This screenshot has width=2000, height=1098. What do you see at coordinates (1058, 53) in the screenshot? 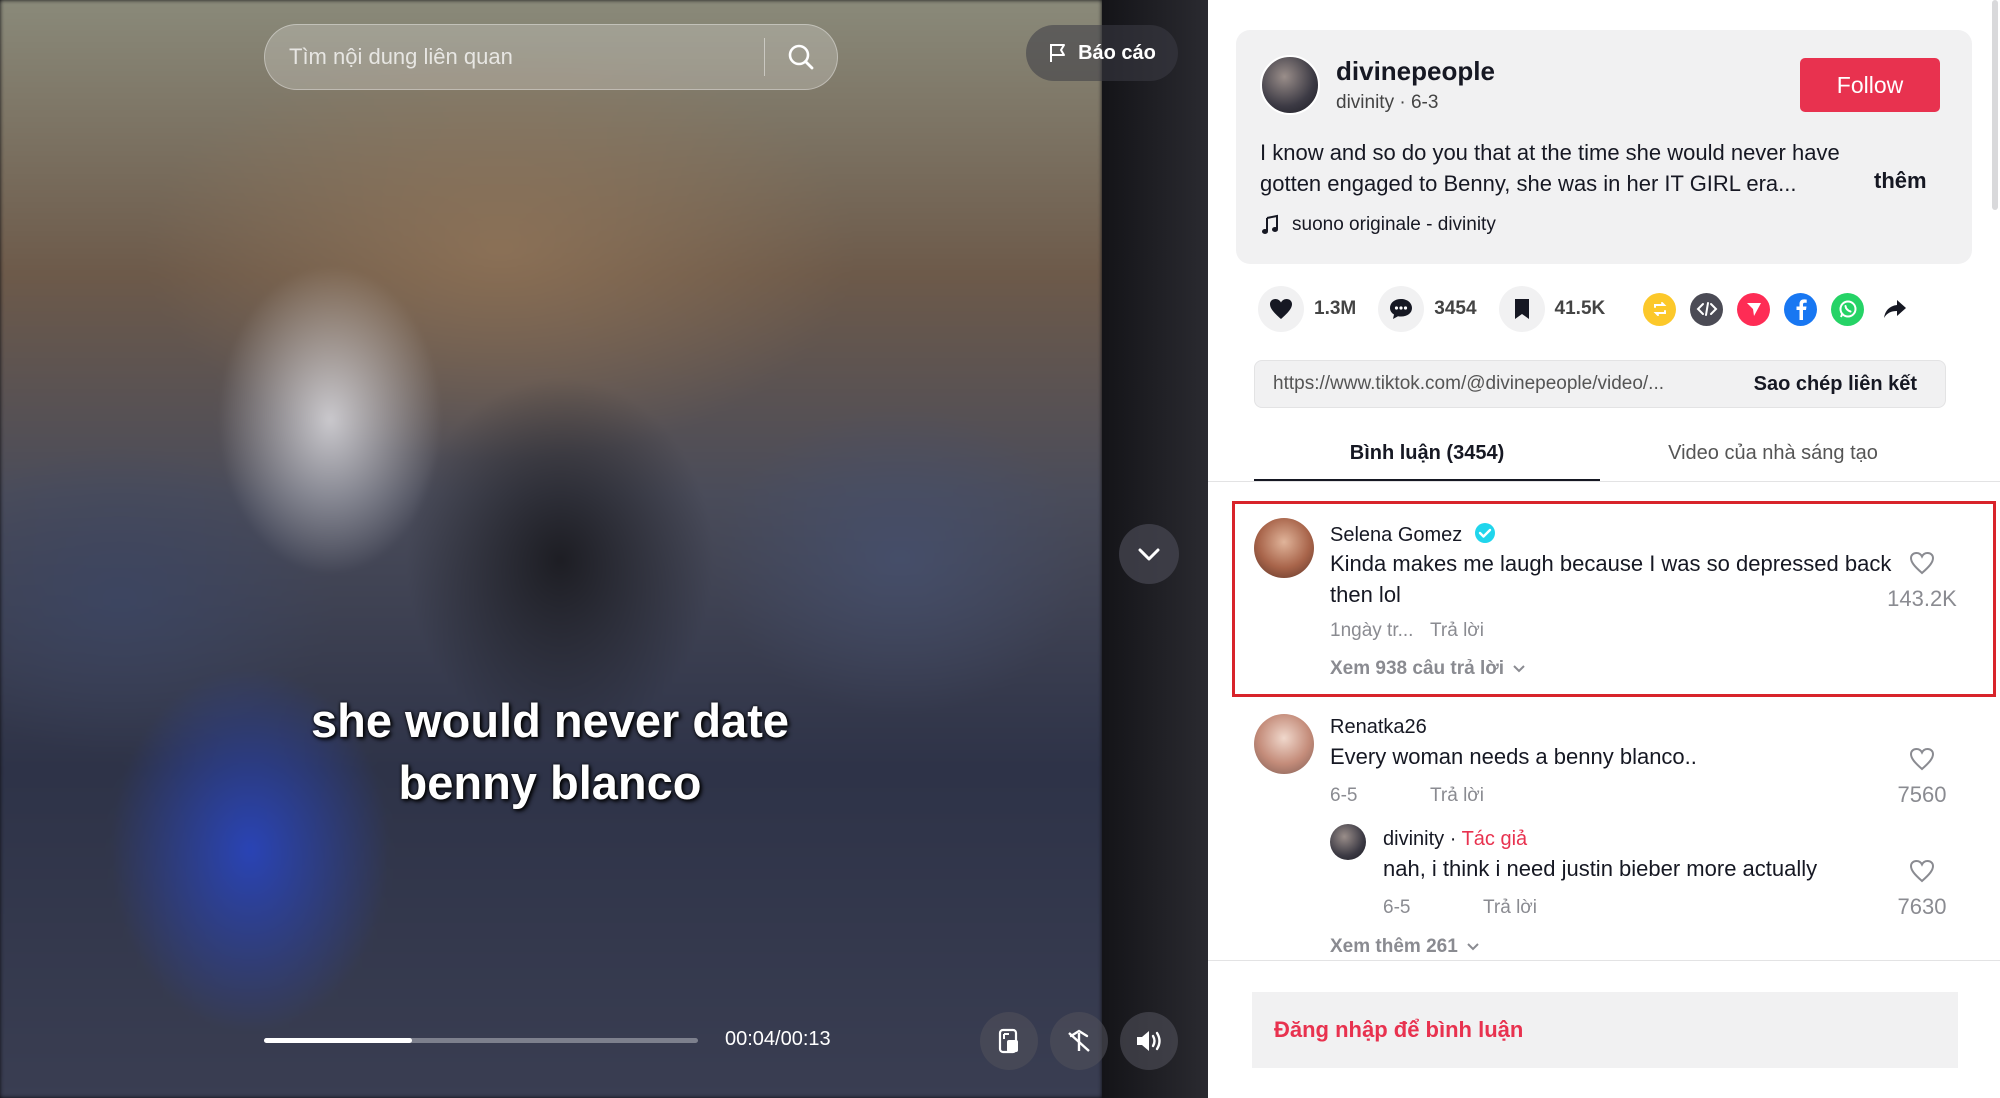
I see `flag-icon` at bounding box center [1058, 53].